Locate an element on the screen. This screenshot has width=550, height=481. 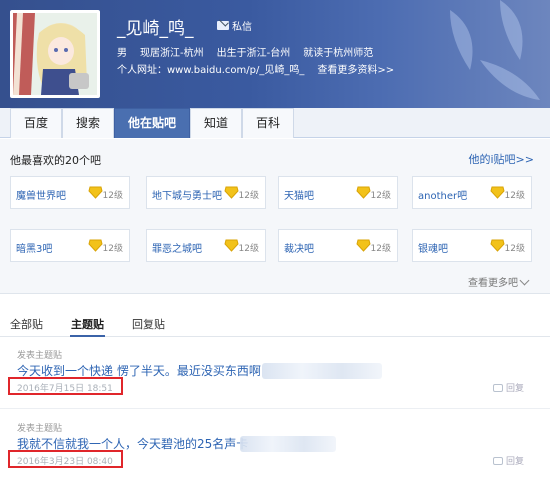
bar-card: 银魂吧 12级 is located at coordinates (472, 245).